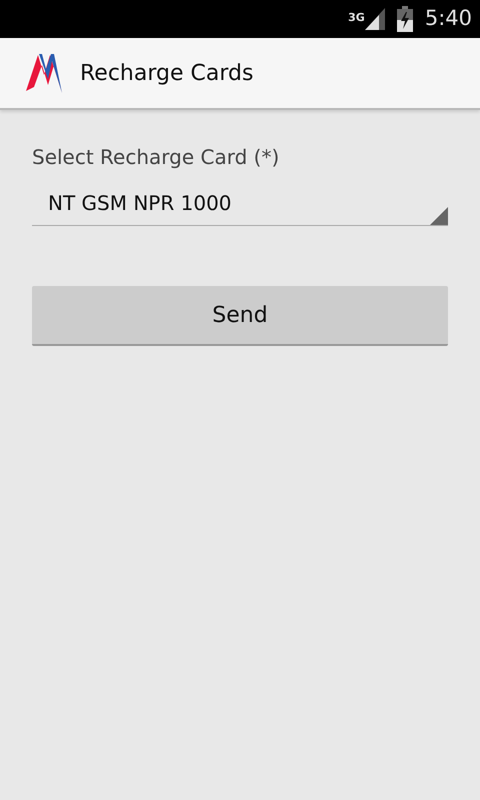 Image resolution: width=480 pixels, height=800 pixels. What do you see at coordinates (356, 17) in the screenshot?
I see `network-type: 3G` at bounding box center [356, 17].